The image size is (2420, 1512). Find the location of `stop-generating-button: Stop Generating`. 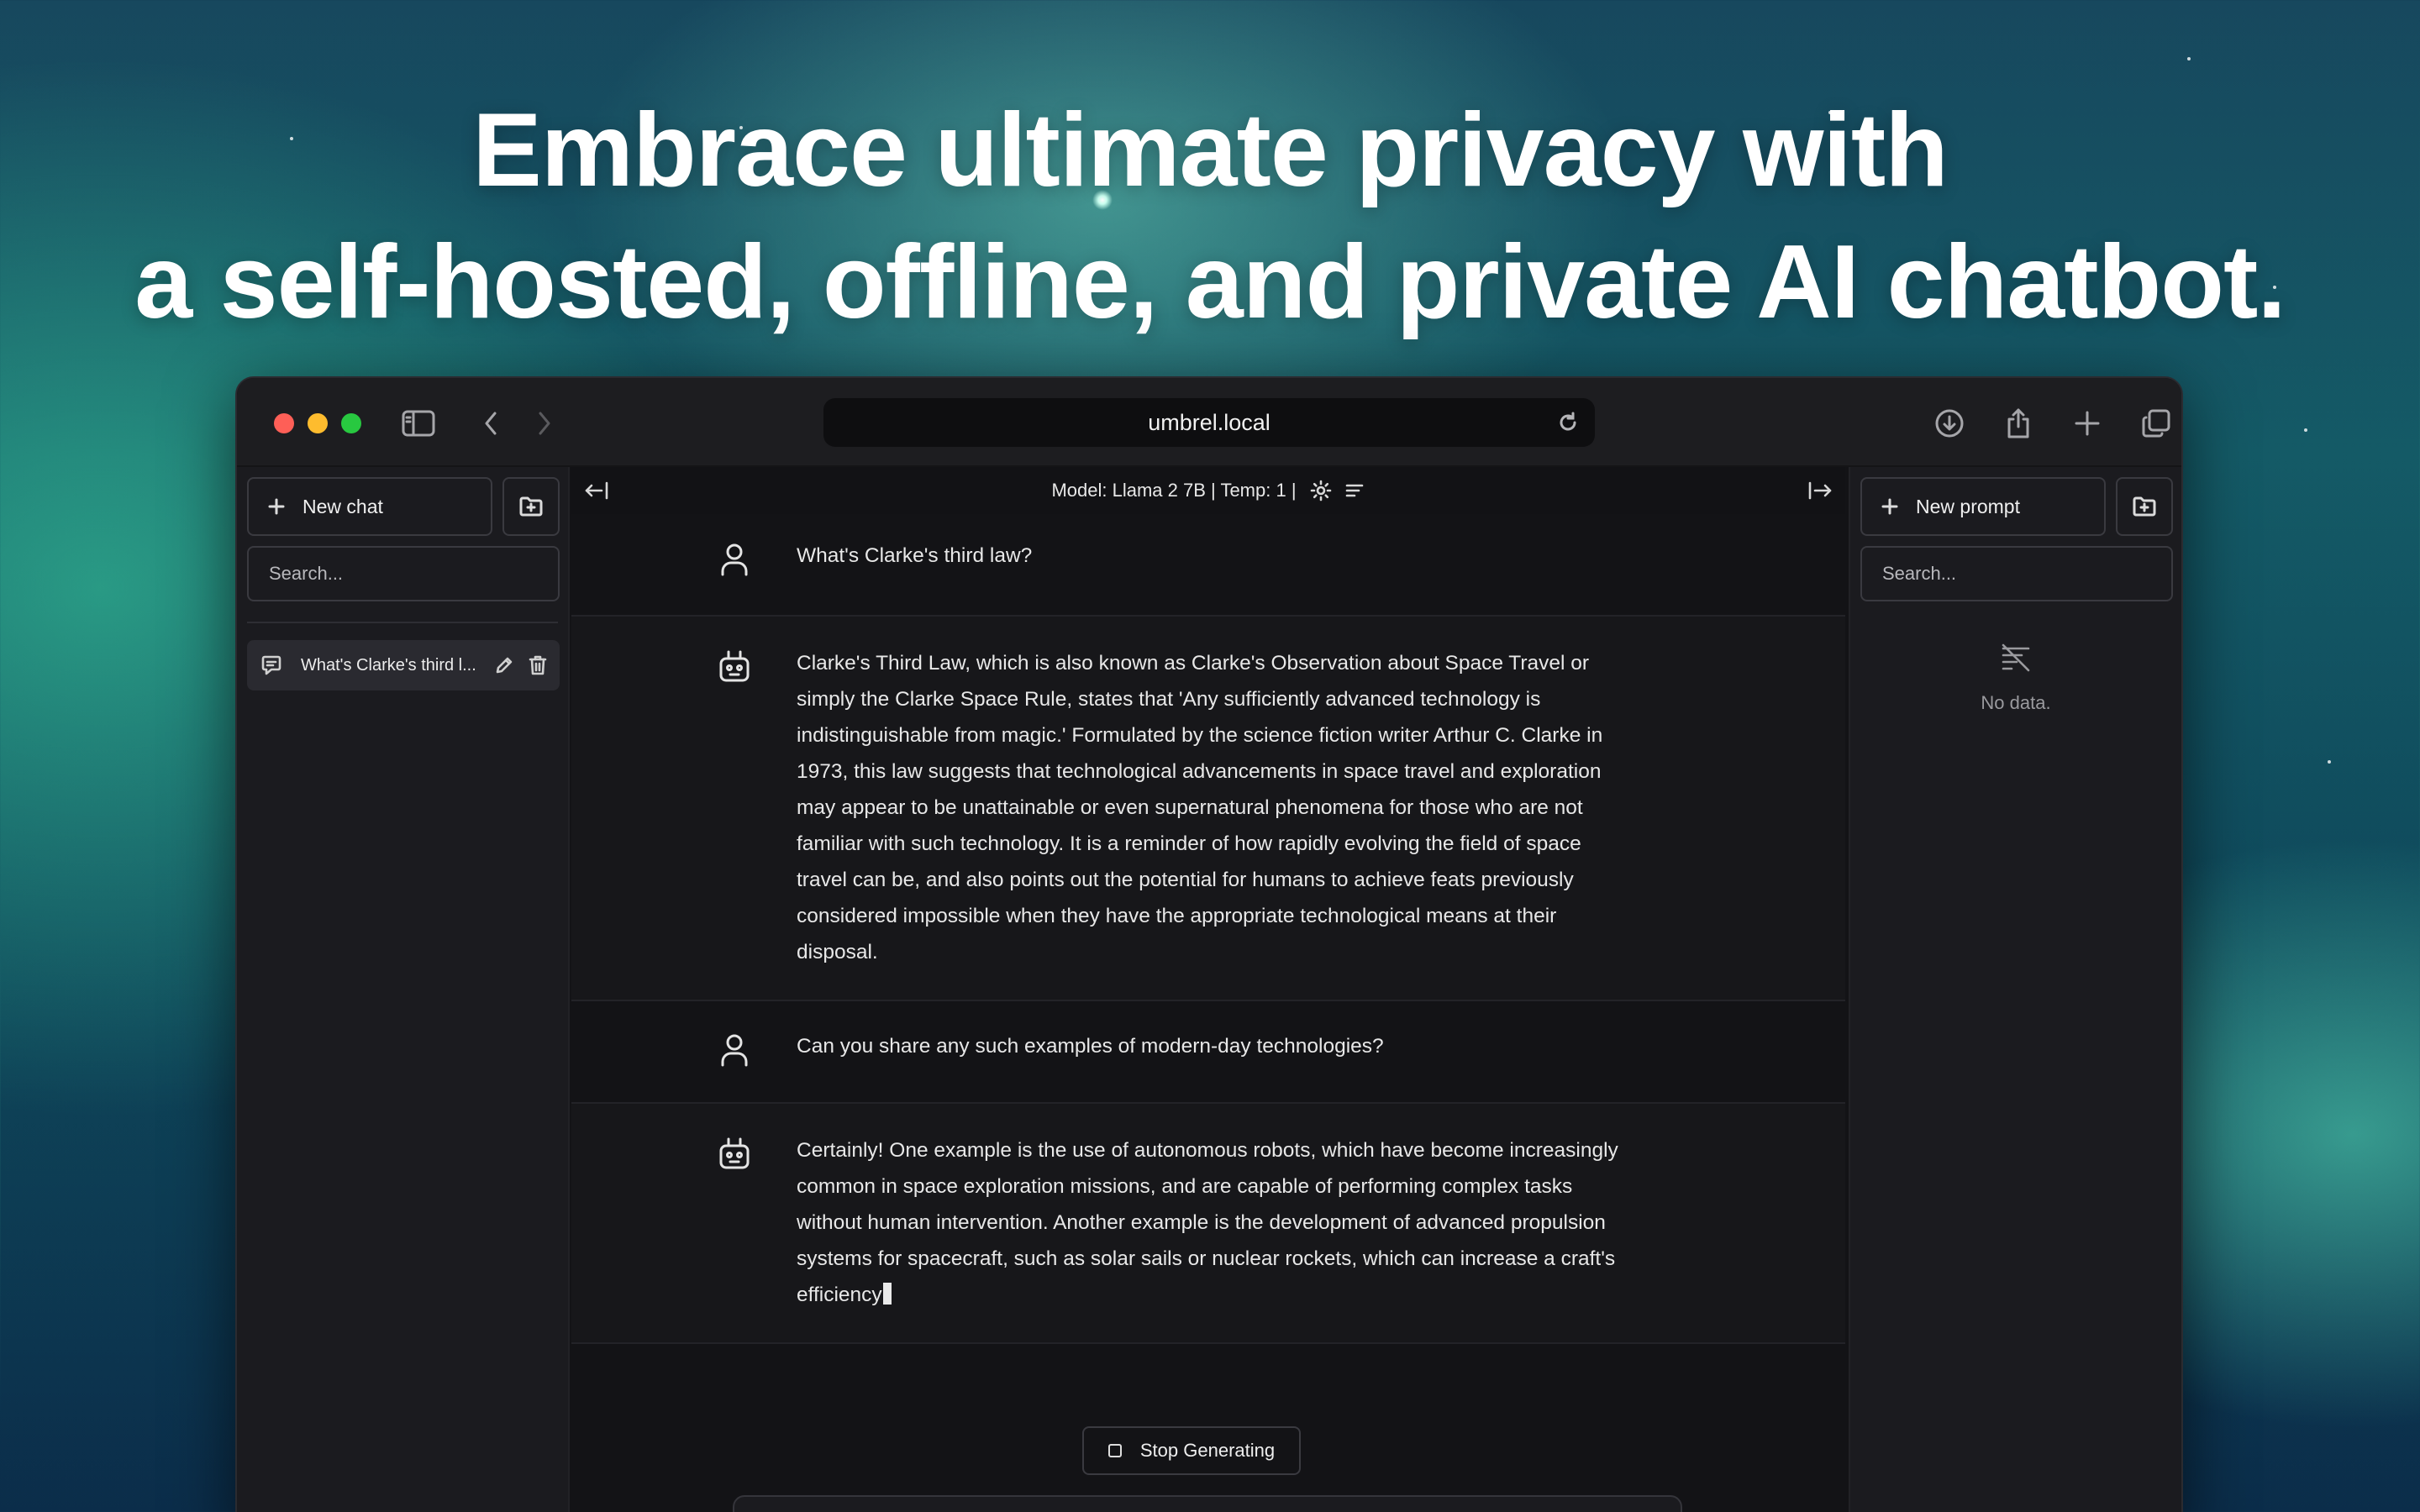

stop-generating-button: Stop Generating is located at coordinates (1192, 1450).